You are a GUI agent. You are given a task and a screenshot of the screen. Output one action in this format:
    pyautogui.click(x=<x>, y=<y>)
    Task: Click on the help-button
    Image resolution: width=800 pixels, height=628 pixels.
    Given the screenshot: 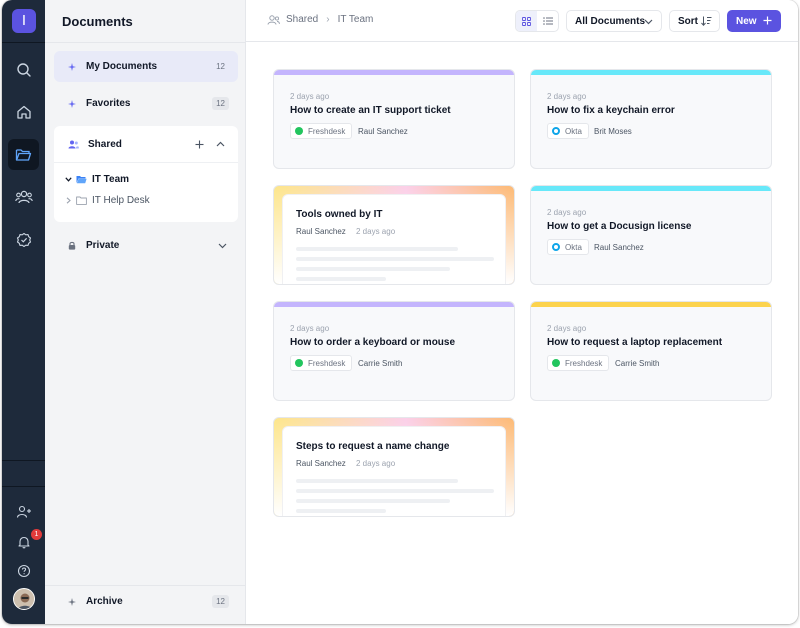 What is the action you would take?
    pyautogui.click(x=23, y=570)
    